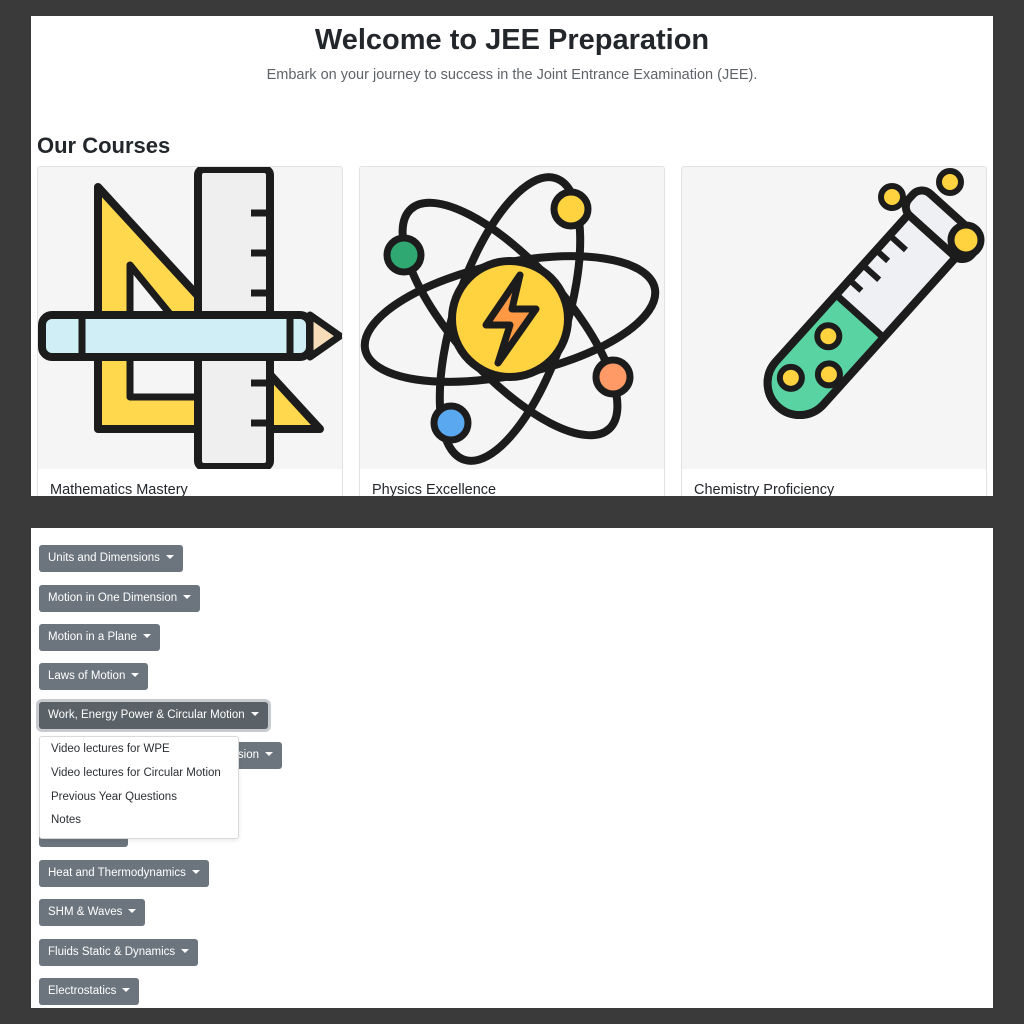 This screenshot has width=1024, height=1024. I want to click on topic-dropdown-heat: Heat and Thermodynamics, so click(124, 873).